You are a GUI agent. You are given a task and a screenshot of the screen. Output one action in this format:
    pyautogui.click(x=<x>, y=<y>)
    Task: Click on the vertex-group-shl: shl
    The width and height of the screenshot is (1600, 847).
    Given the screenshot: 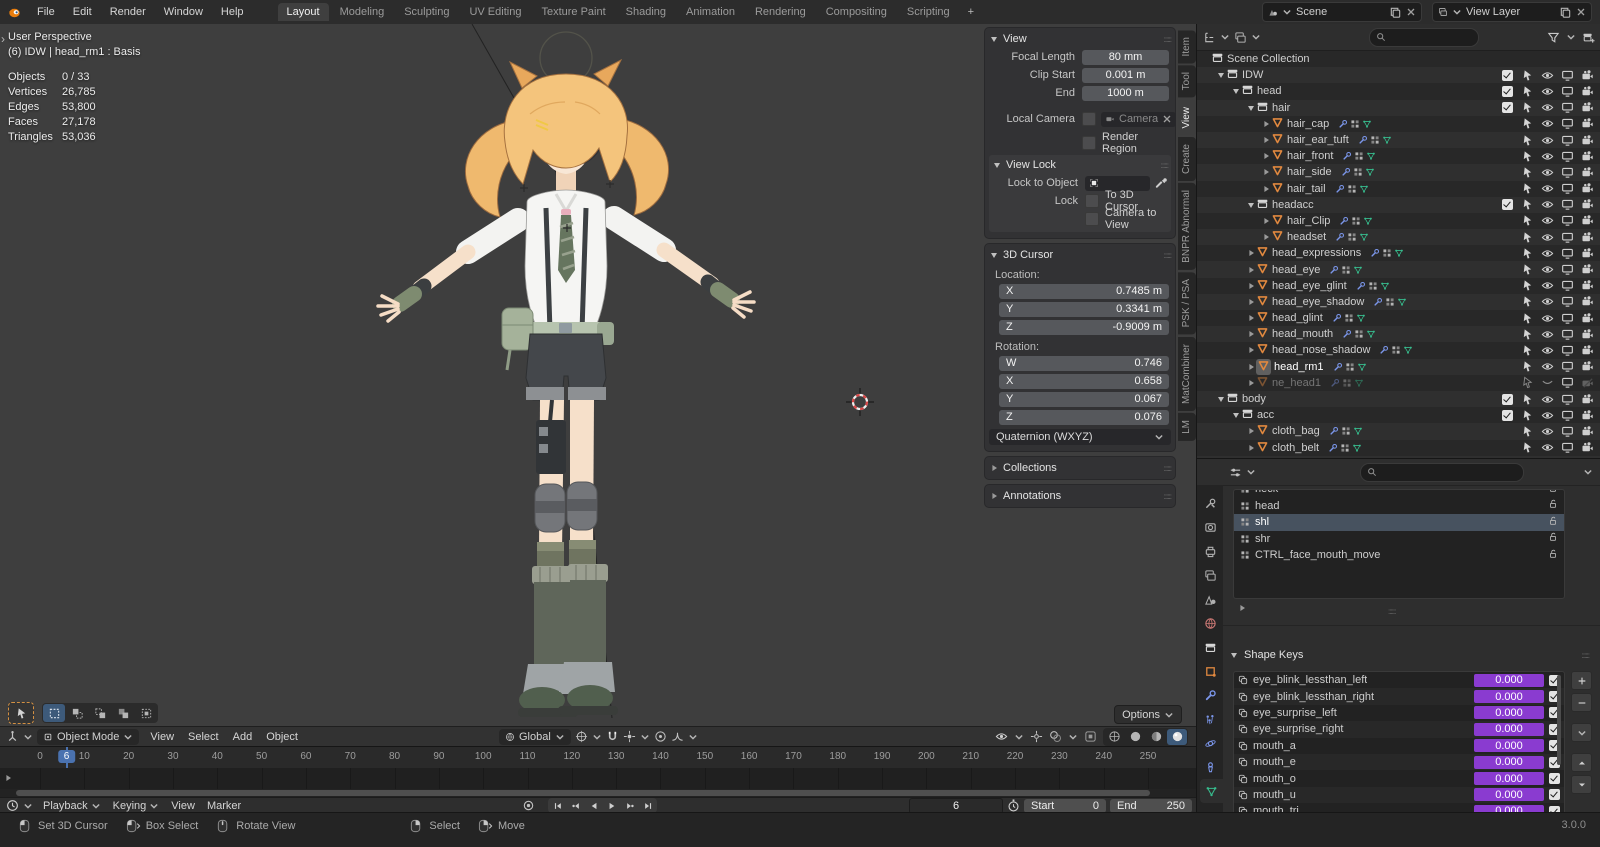 What is the action you would take?
    pyautogui.click(x=1399, y=522)
    